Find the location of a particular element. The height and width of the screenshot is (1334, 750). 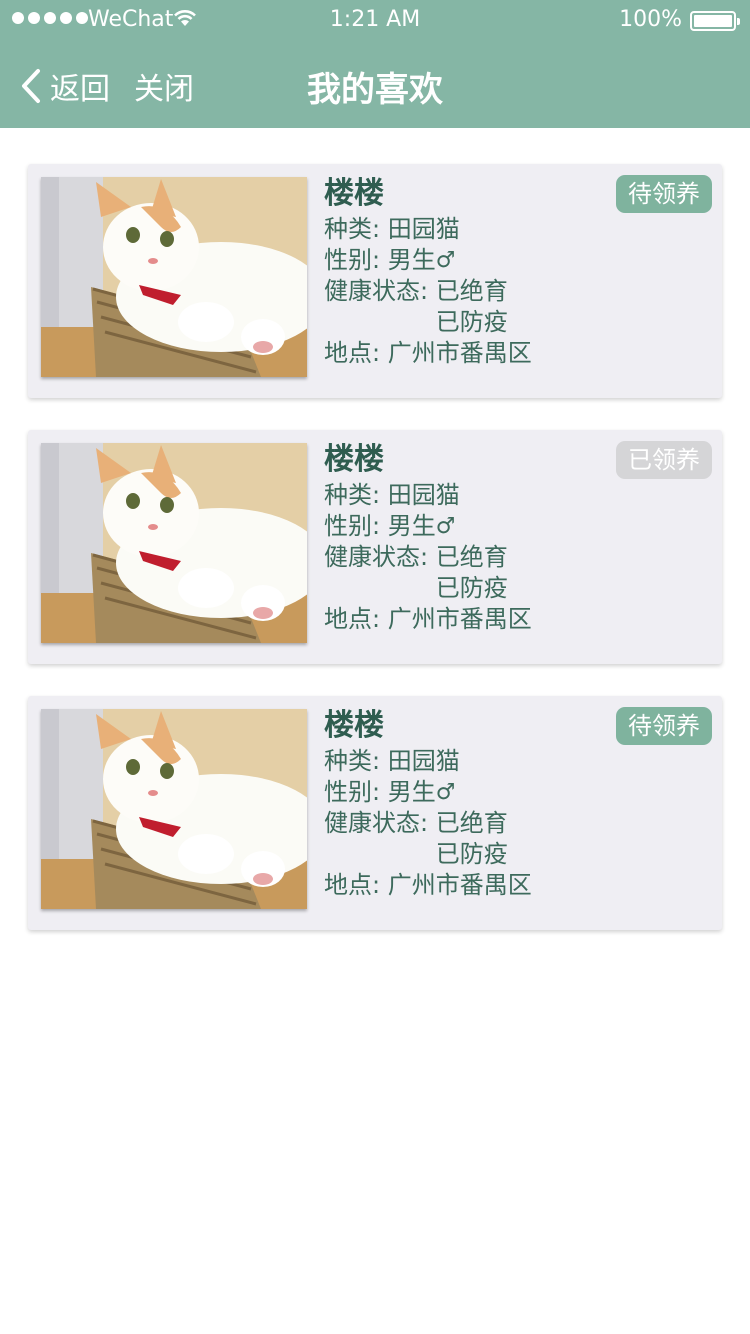

page-title: 我的喜欢 is located at coordinates (375, 90).